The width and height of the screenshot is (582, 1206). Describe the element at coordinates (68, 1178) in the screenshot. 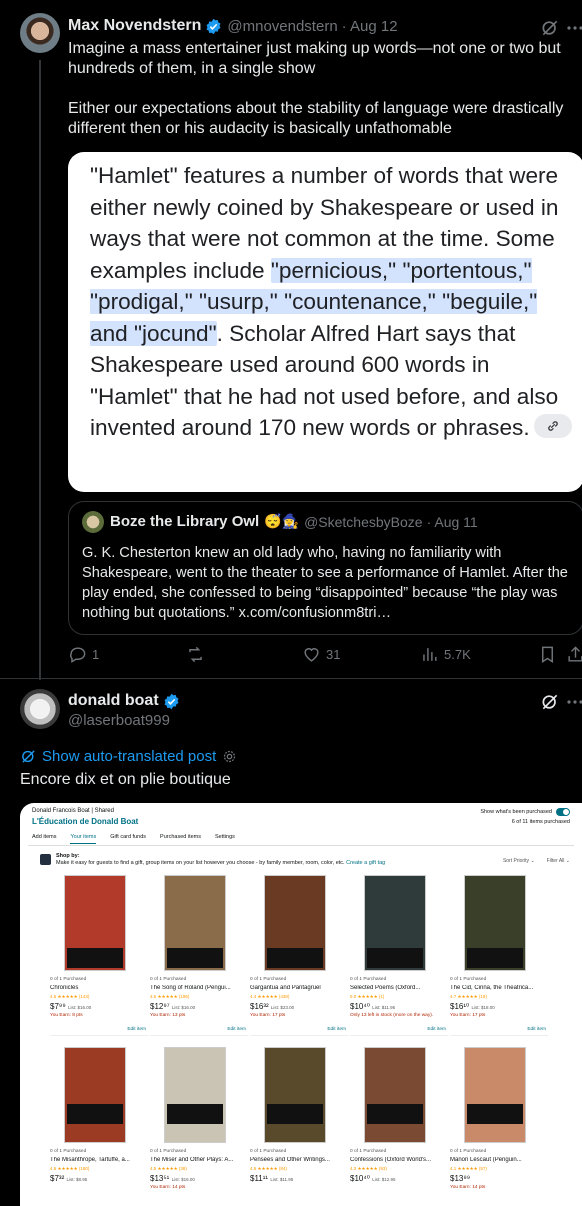

I see `item-price-row: $7³² List: $8.95` at that location.